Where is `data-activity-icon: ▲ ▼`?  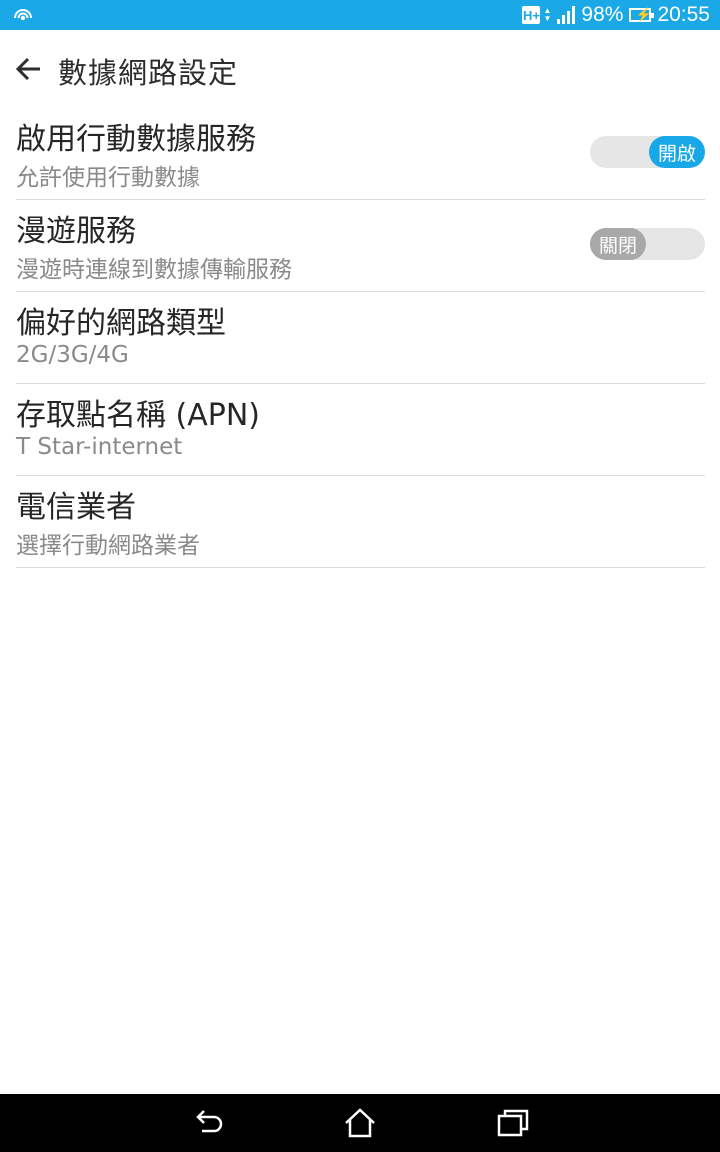 data-activity-icon: ▲ ▼ is located at coordinates (547, 14).